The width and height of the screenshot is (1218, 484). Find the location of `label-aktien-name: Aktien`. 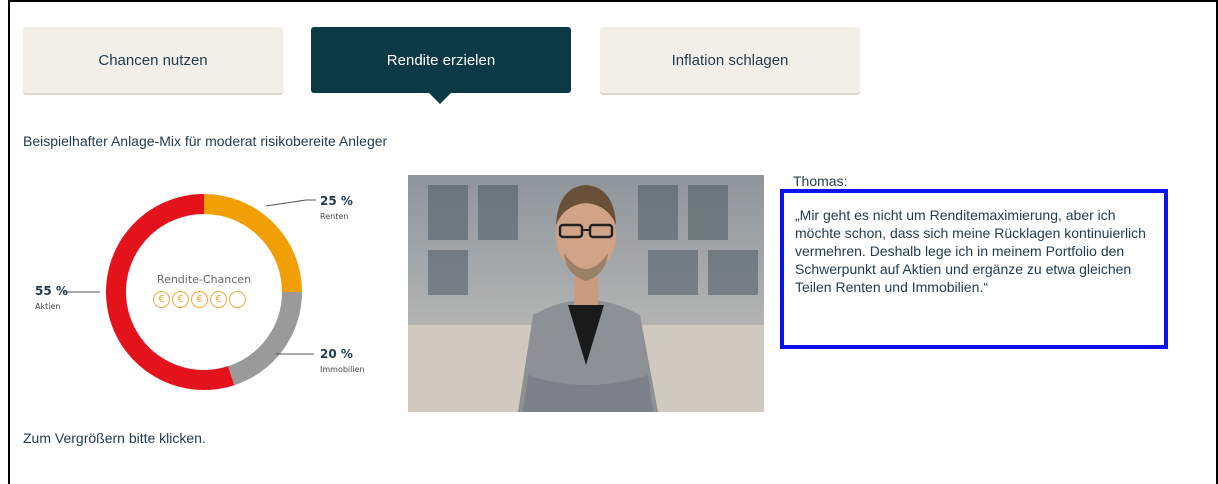

label-aktien-name: Aktien is located at coordinates (48, 306).